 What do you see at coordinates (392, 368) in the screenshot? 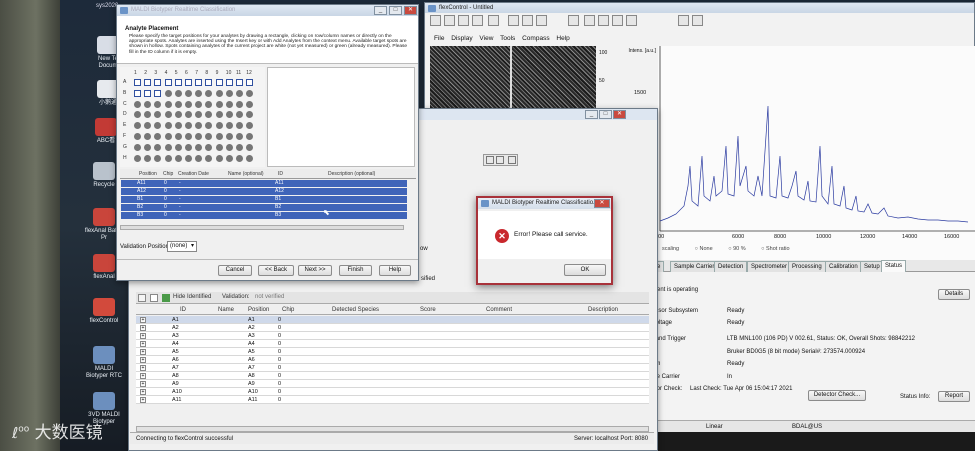
I see `table-row: + A7 A7 0` at bounding box center [392, 368].